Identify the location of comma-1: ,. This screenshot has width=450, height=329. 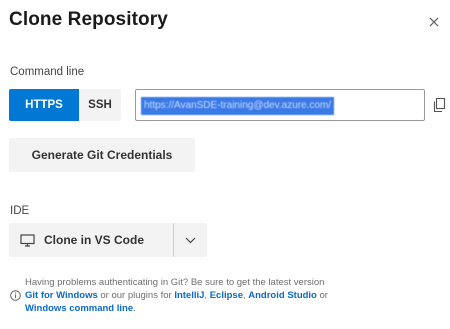
(206, 295).